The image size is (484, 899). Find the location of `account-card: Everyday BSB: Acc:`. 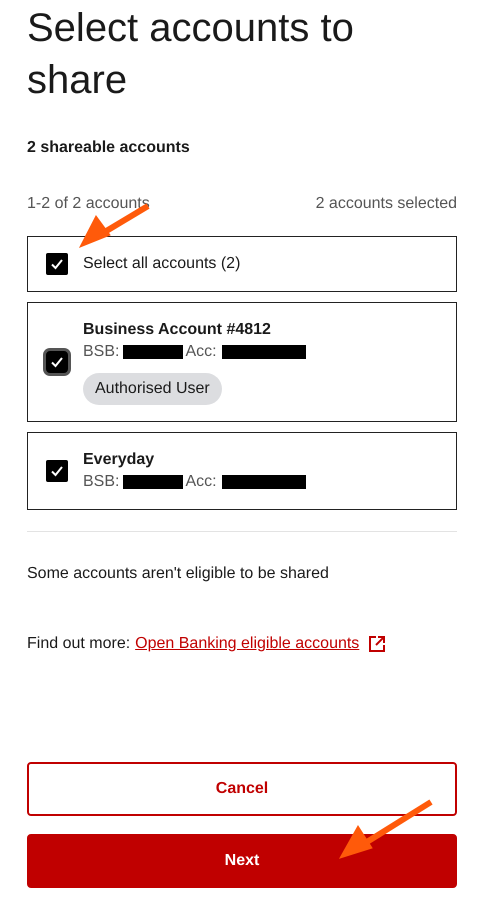

account-card: Everyday BSB: Acc: is located at coordinates (242, 471).